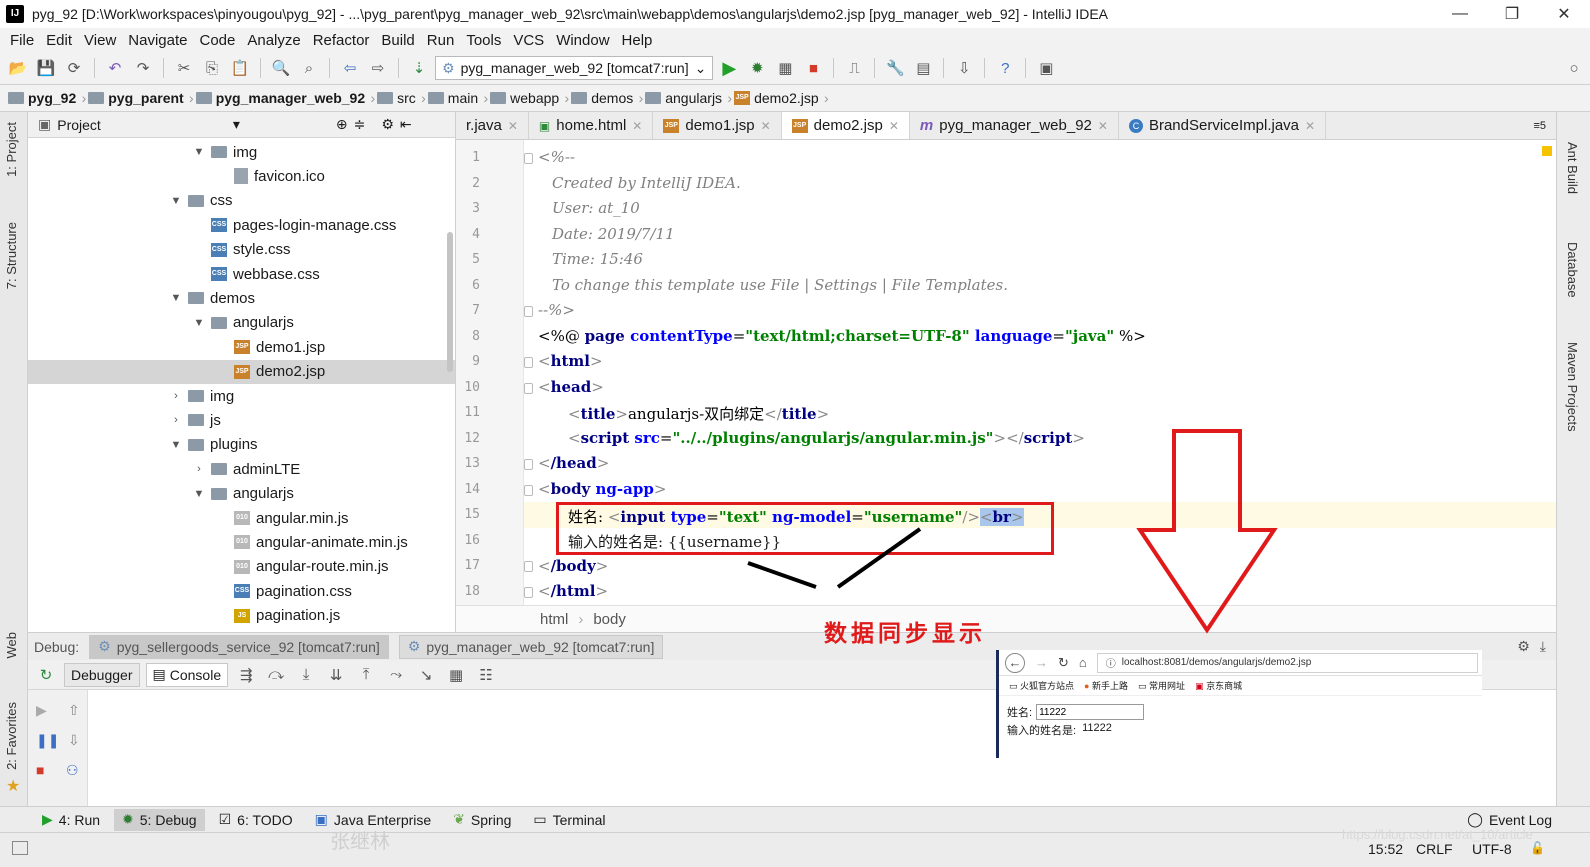  What do you see at coordinates (582, 40) in the screenshot?
I see `menu-window: Window` at bounding box center [582, 40].